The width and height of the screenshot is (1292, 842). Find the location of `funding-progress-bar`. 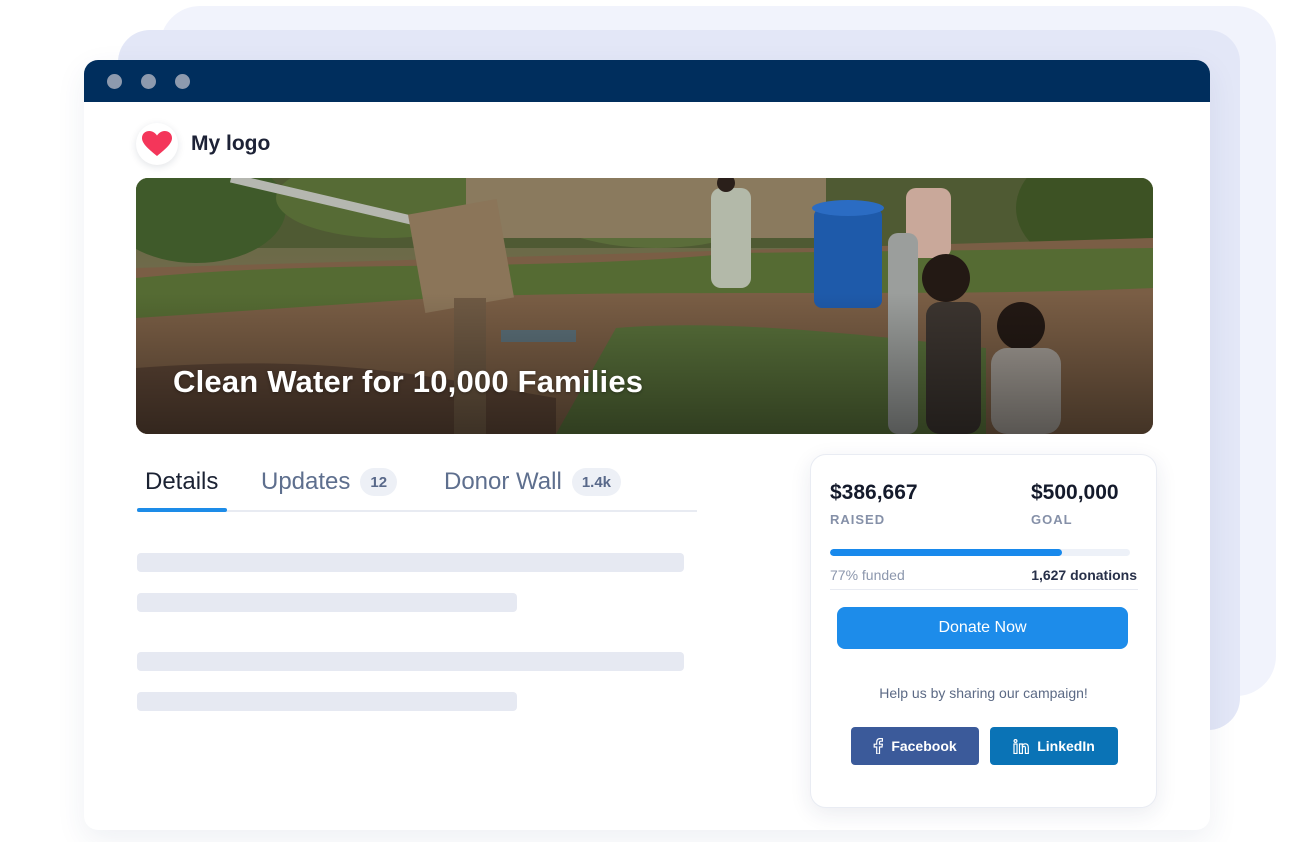

funding-progress-bar is located at coordinates (980, 552).